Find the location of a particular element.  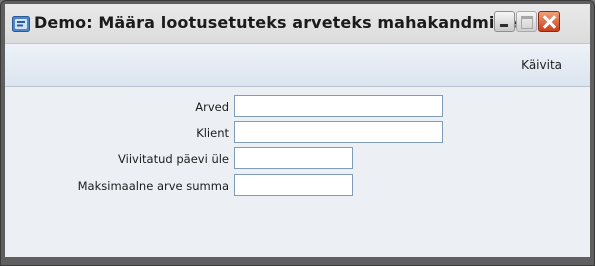

max-amount-label: Maksimaalne arve summa is located at coordinates (153, 186).